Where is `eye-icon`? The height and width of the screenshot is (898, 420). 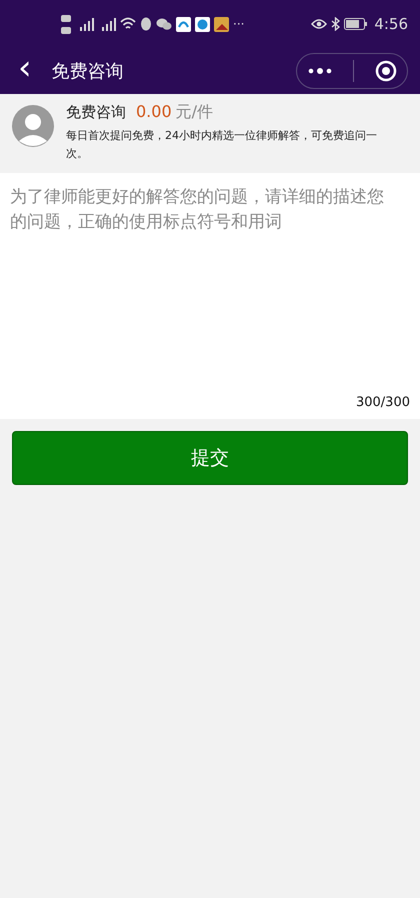 eye-icon is located at coordinates (319, 24).